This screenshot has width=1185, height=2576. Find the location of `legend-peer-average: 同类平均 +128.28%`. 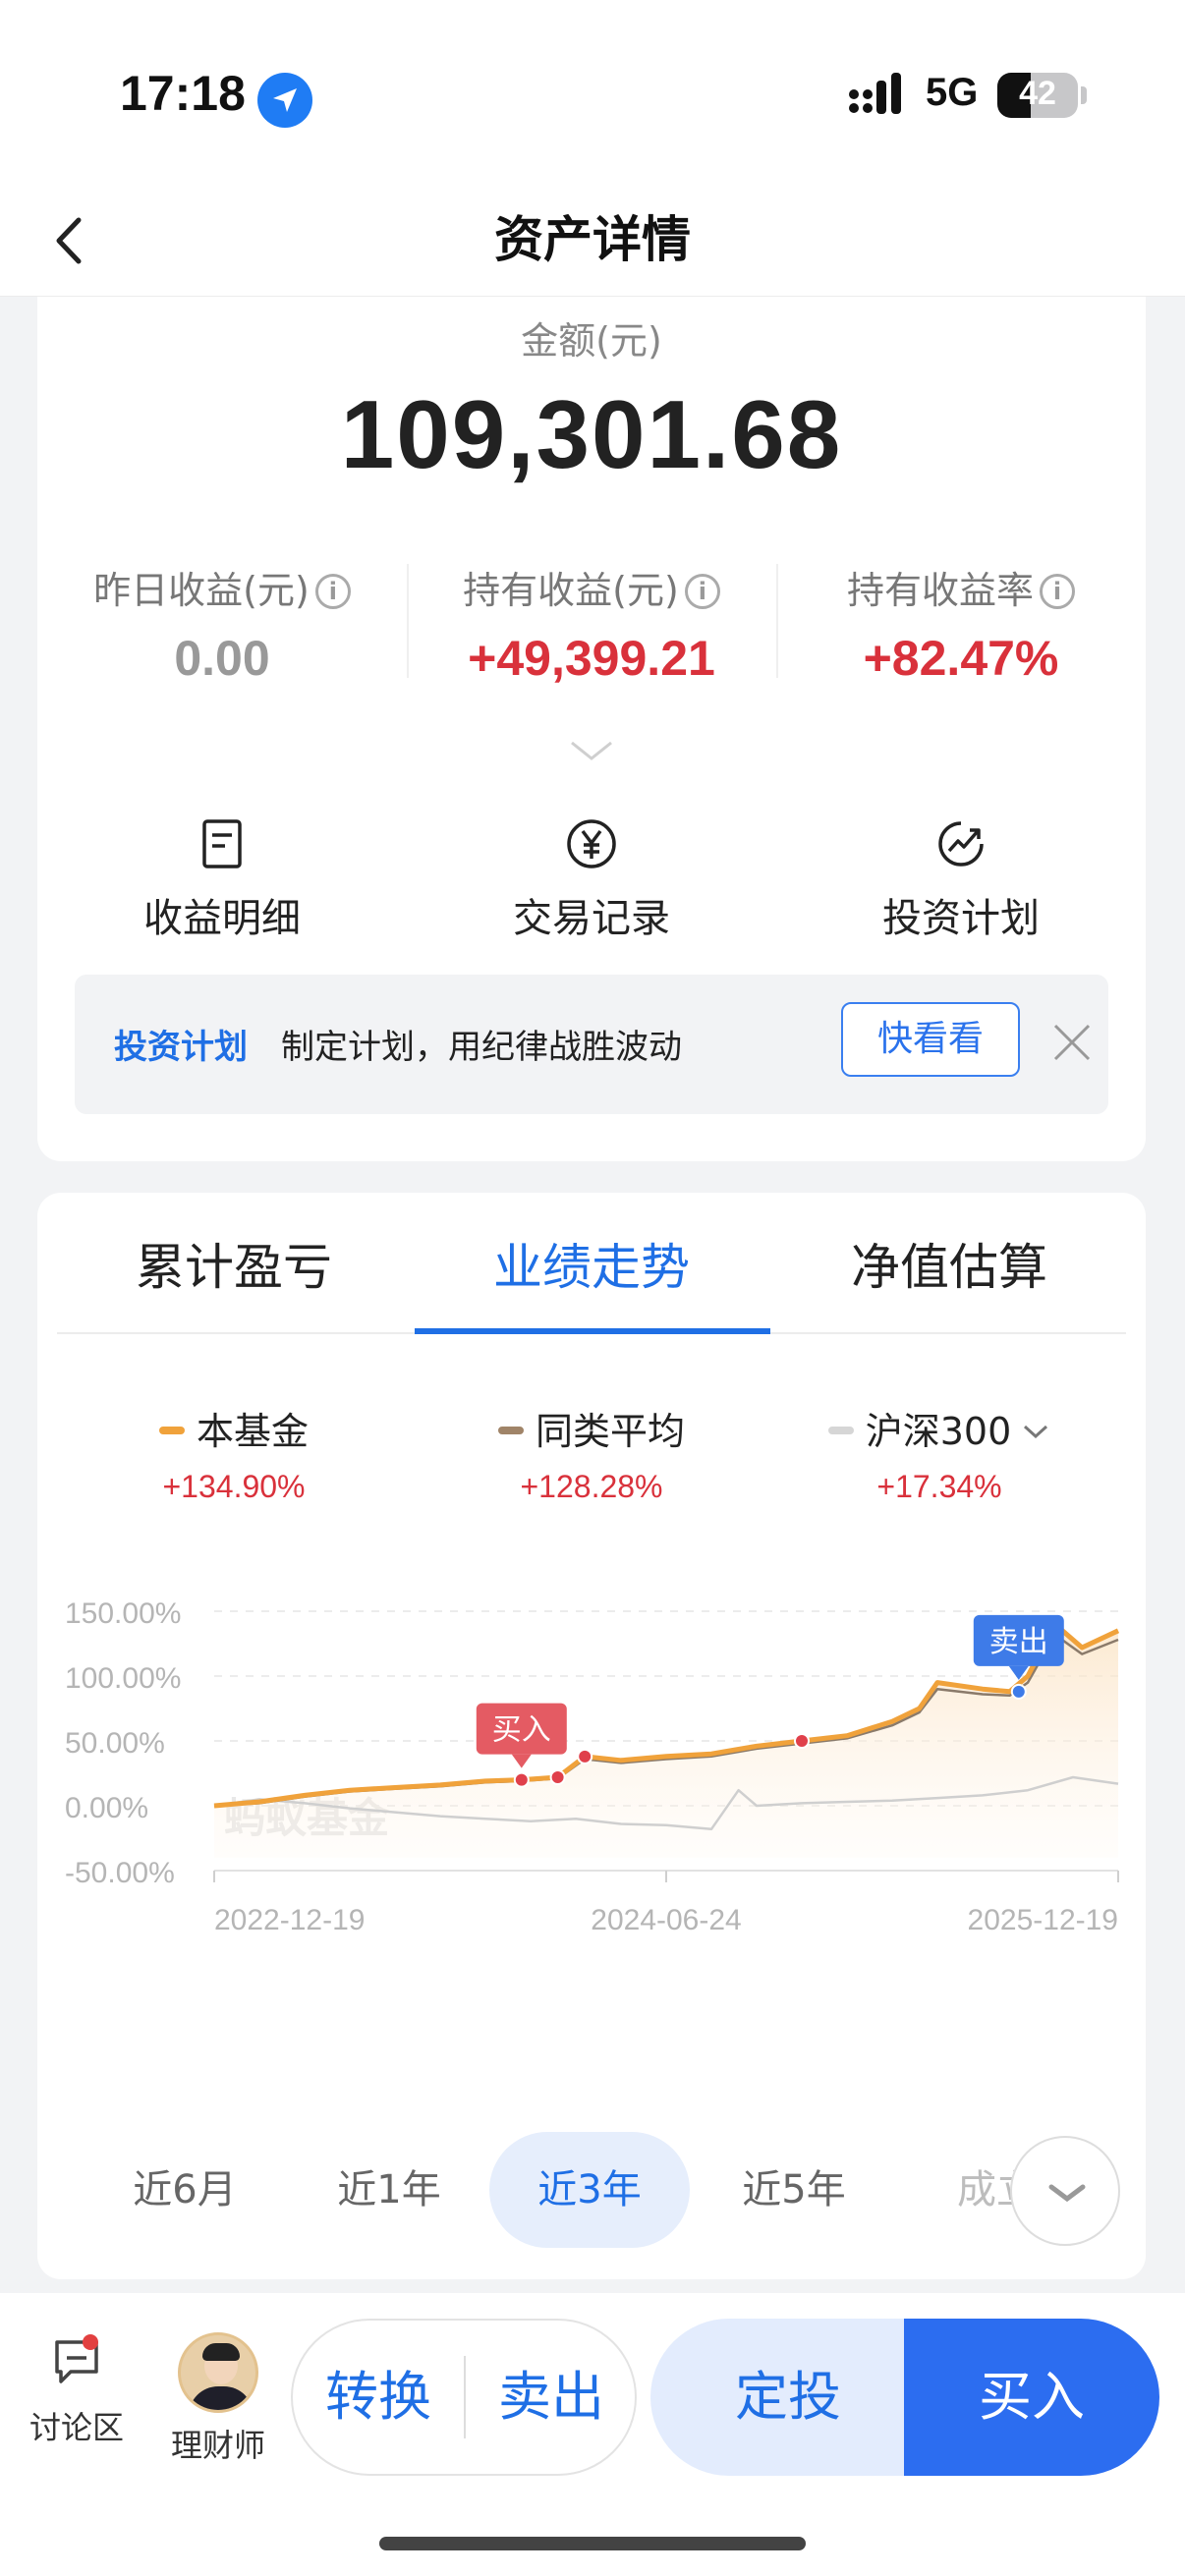

legend-peer-average: 同类平均 +128.28% is located at coordinates (592, 1453).